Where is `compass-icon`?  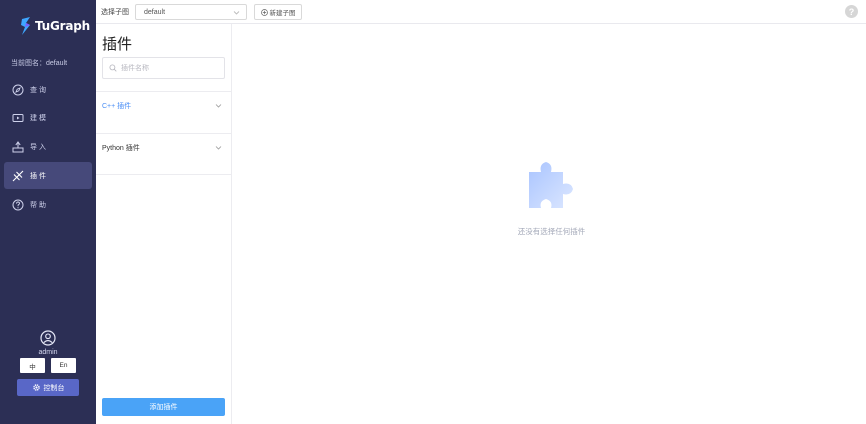
compass-icon is located at coordinates (18, 90).